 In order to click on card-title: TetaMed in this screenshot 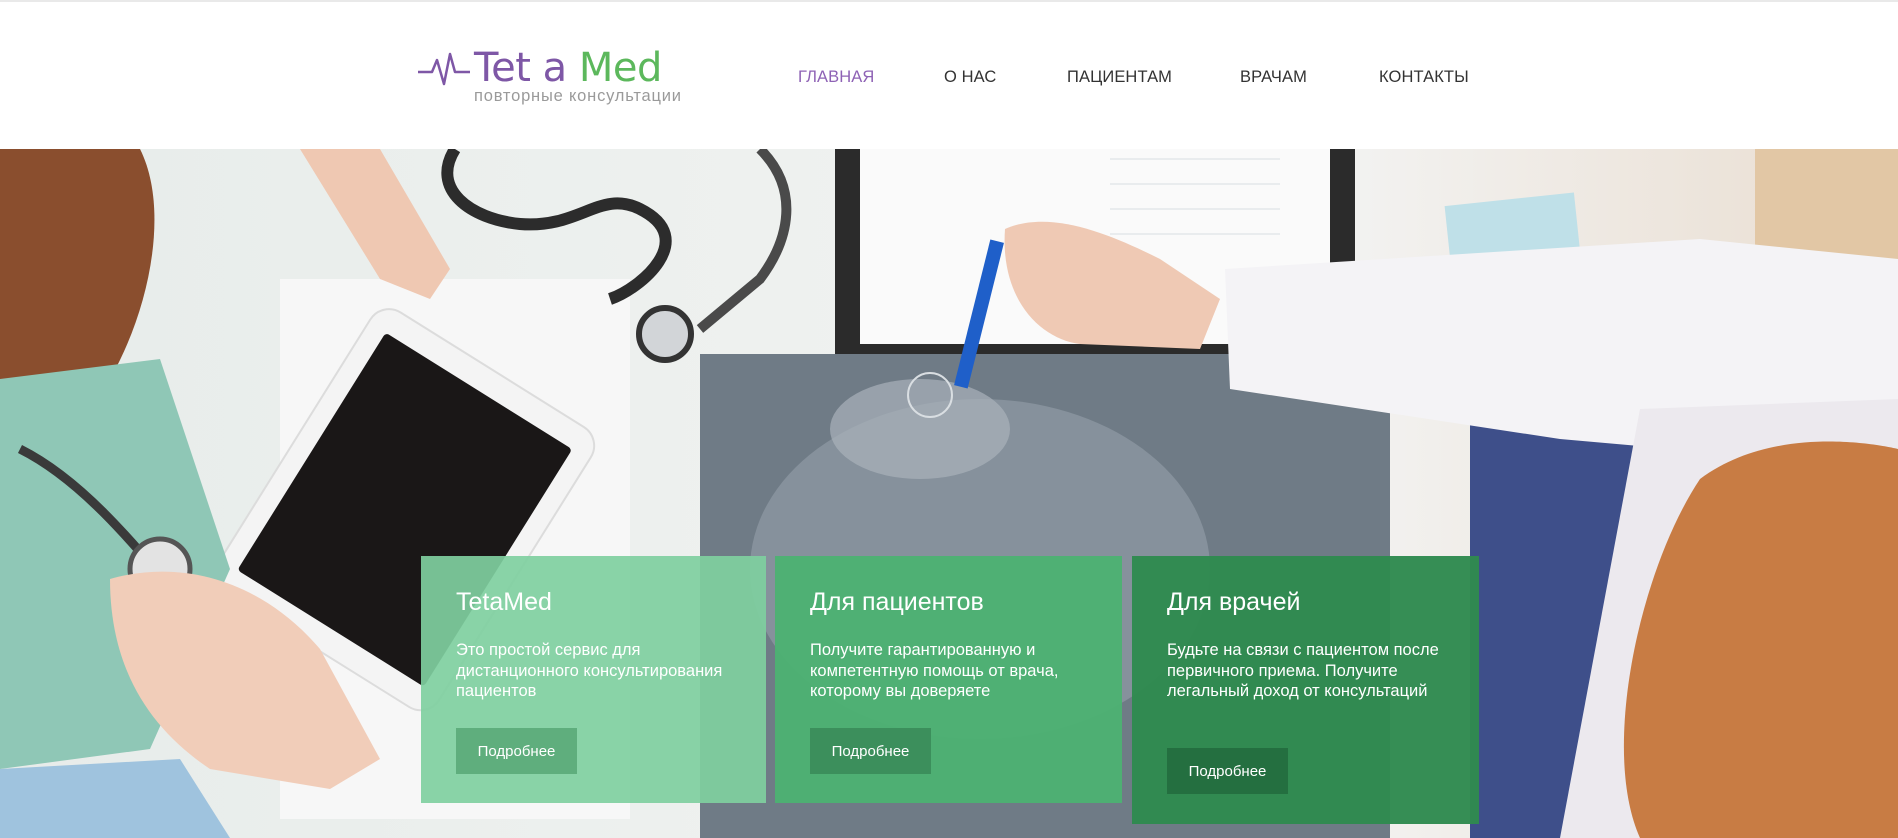, I will do `click(504, 602)`.